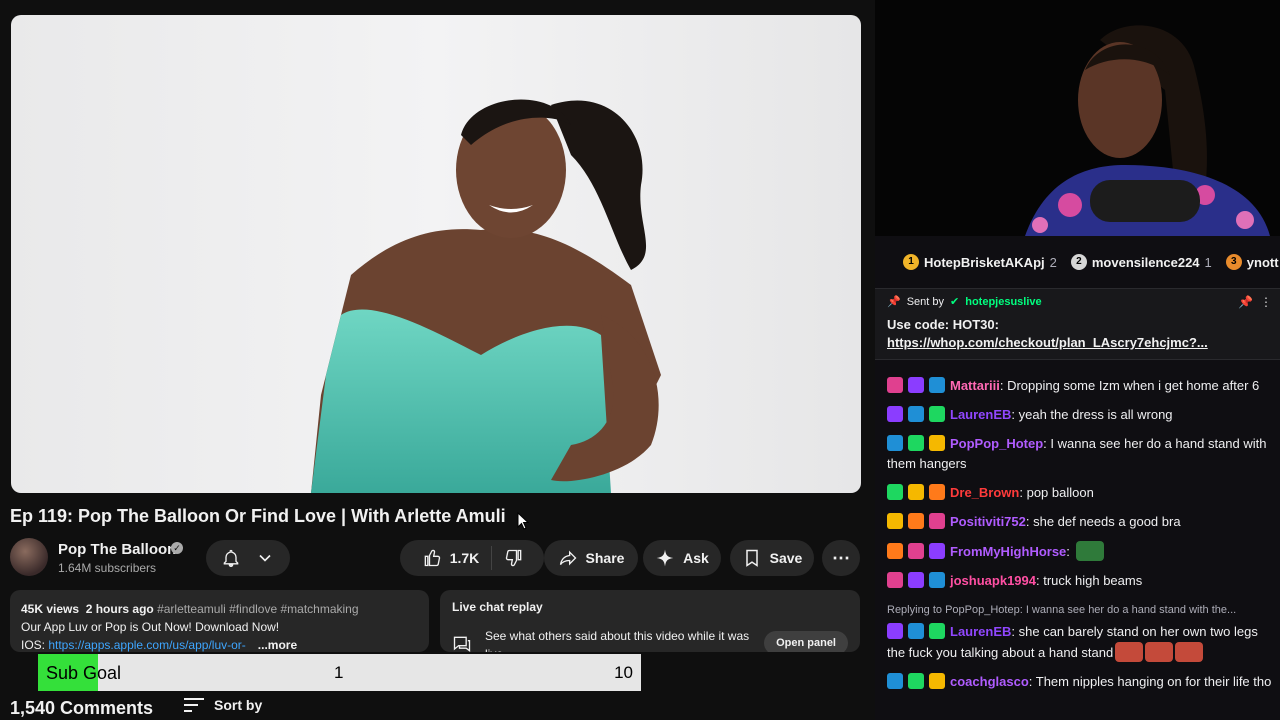 Image resolution: width=1280 pixels, height=720 pixels. Describe the element at coordinates (497, 607) in the screenshot. I see `live-chat-replay-title: Live chat replay` at that location.